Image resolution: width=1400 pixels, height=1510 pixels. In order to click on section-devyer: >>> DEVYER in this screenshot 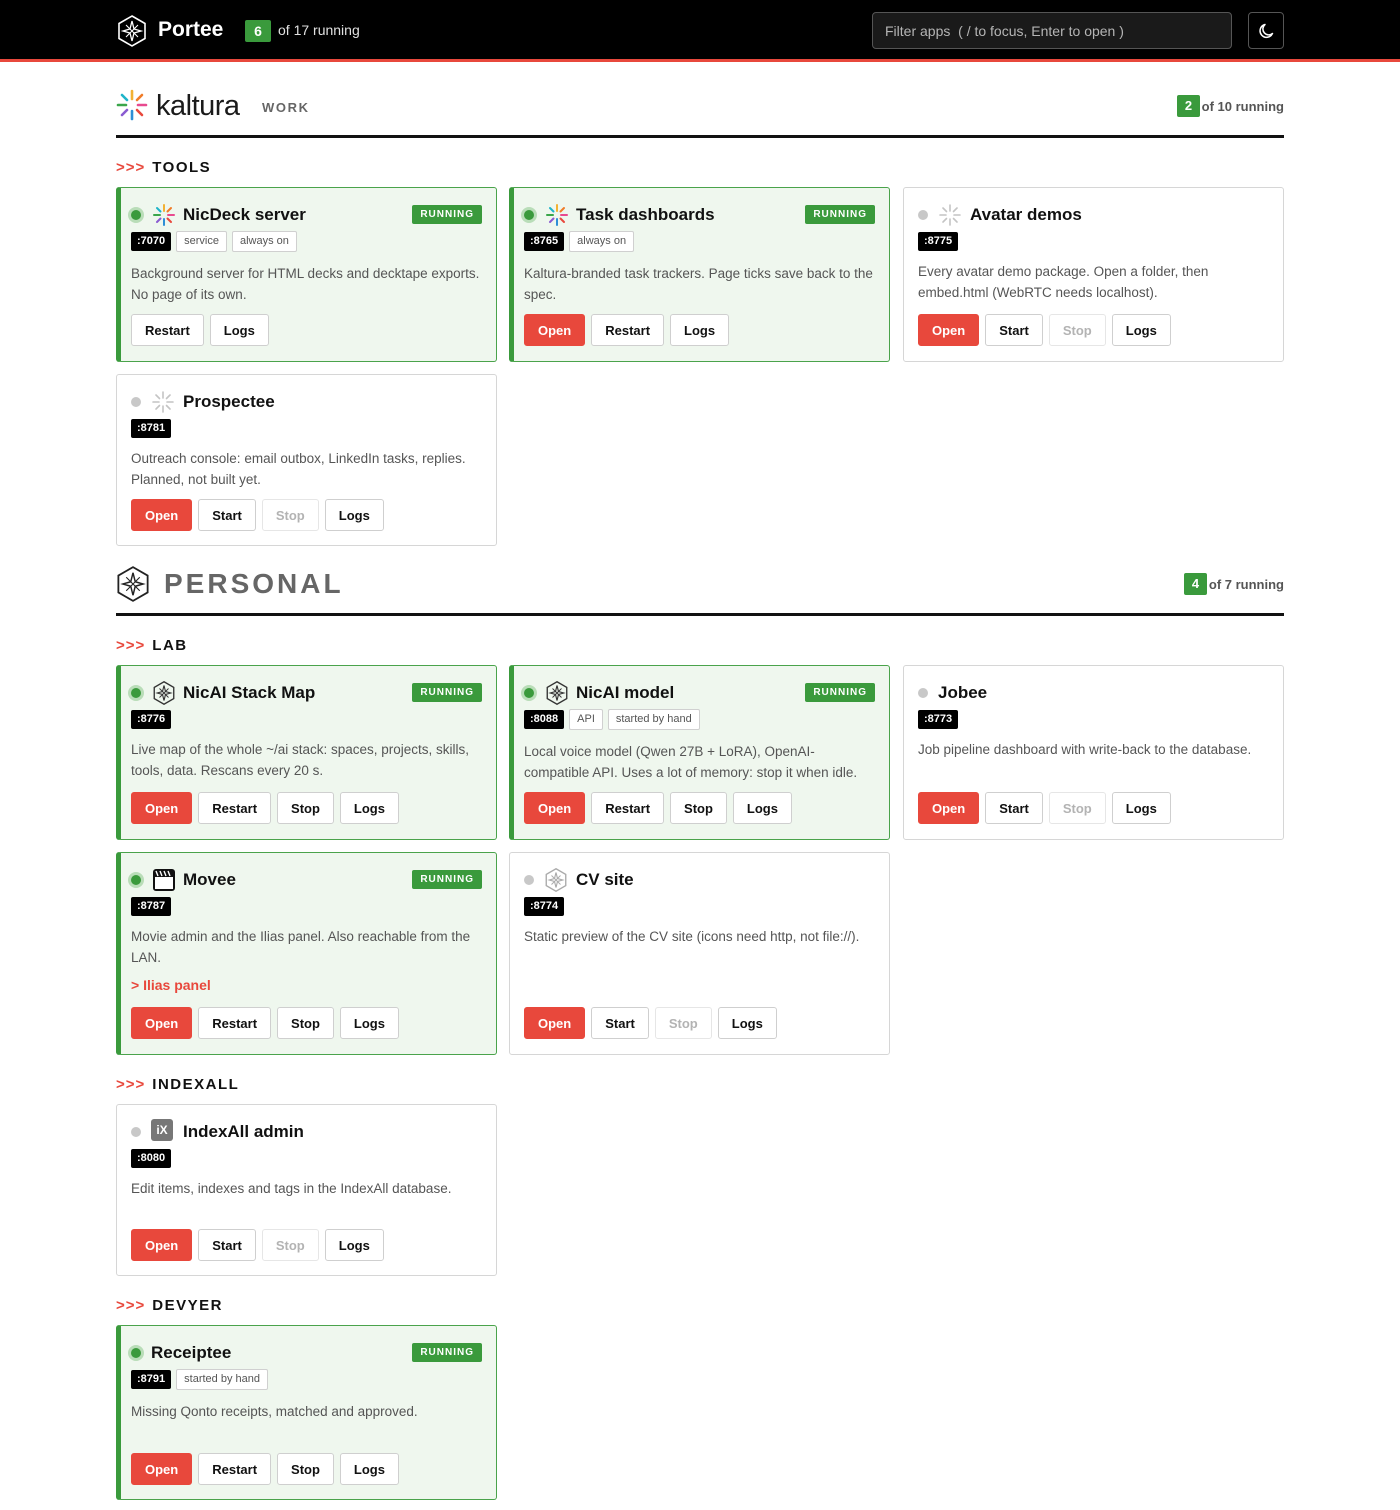, I will do `click(169, 1305)`.